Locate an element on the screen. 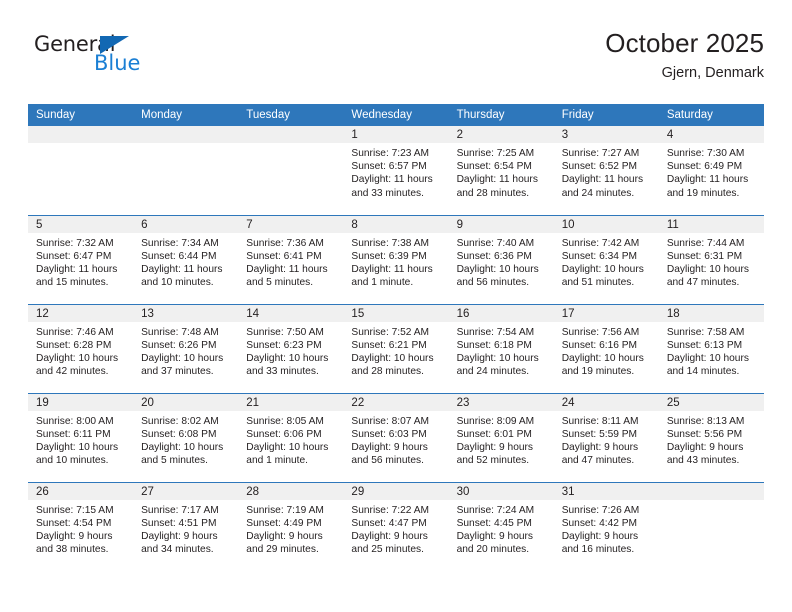 The image size is (792, 612). sunset-text: Sunset: 6:54 PM is located at coordinates (494, 167).